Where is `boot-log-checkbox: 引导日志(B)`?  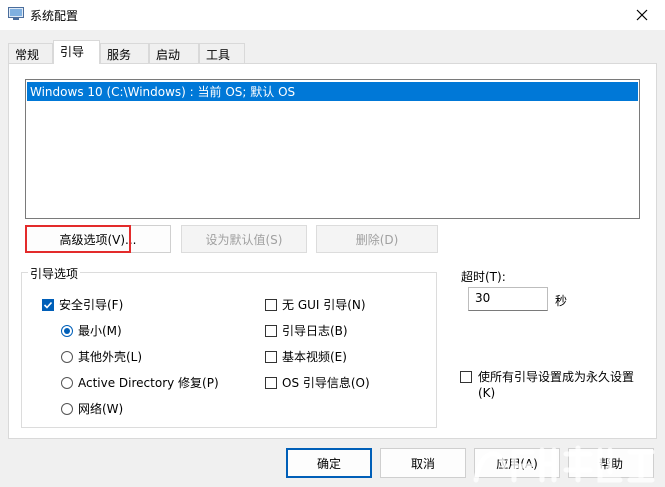
boot-log-checkbox: 引导日志(B) is located at coordinates (306, 330).